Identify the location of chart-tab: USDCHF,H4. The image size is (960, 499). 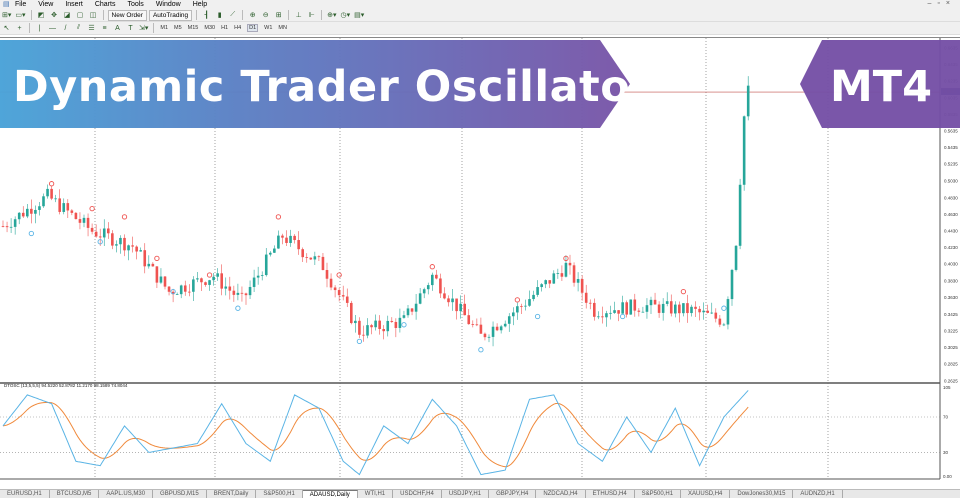
(417, 494).